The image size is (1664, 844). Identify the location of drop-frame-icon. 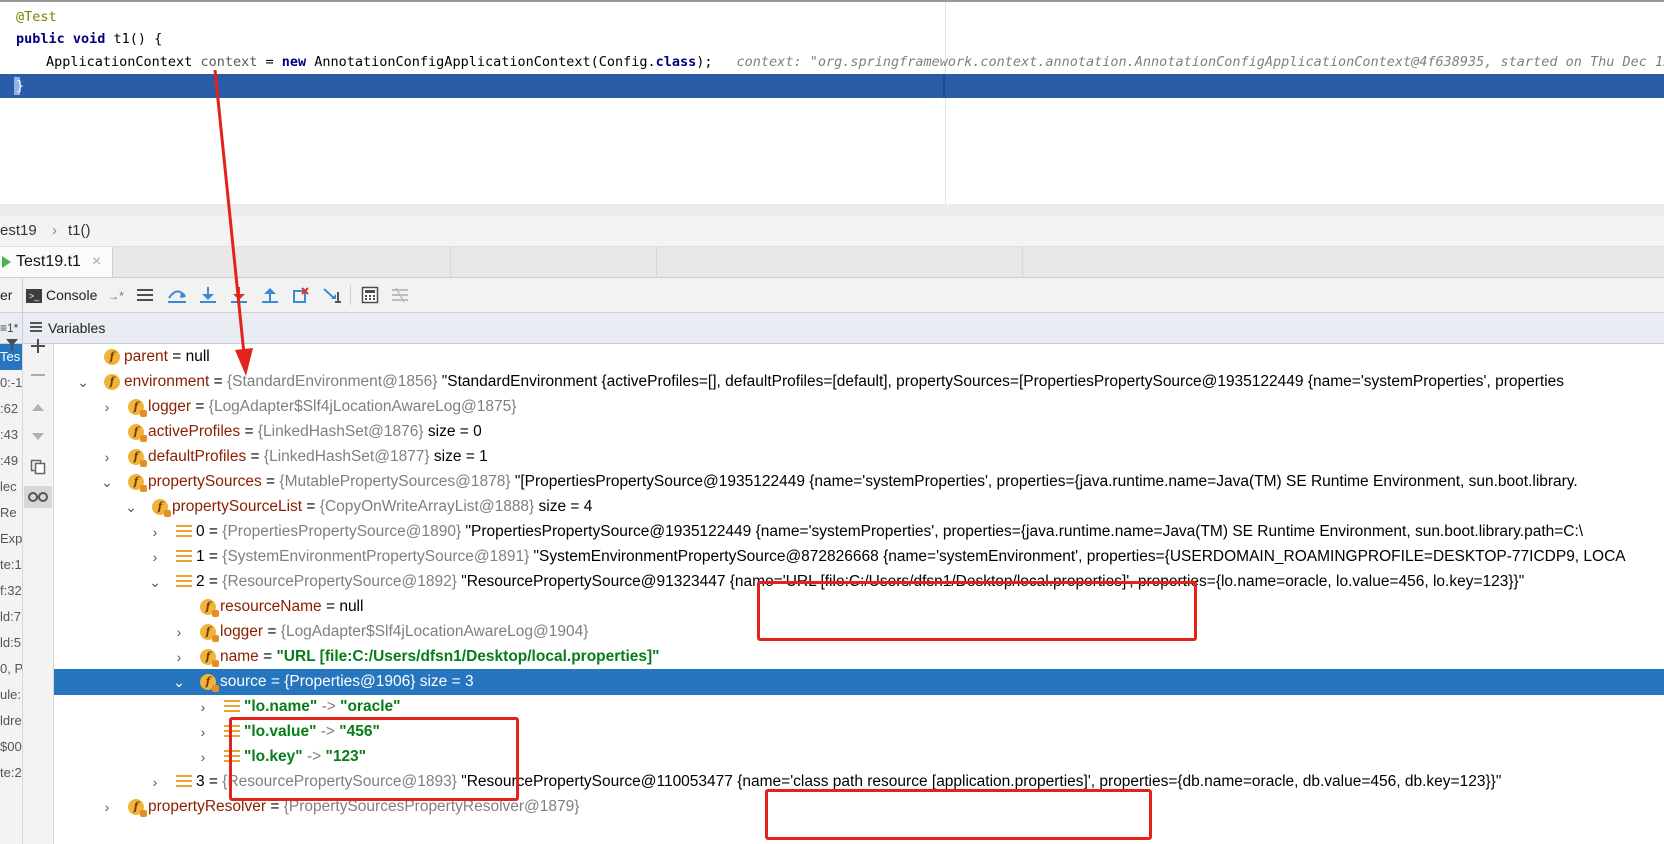
(301, 295).